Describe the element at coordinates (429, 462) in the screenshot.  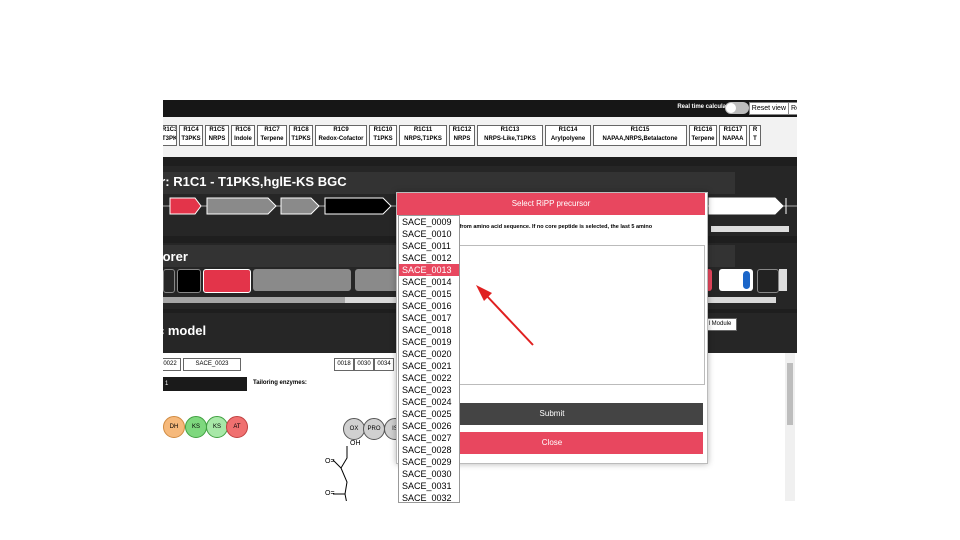
I see `dropdown-option: SACE_0029` at that location.